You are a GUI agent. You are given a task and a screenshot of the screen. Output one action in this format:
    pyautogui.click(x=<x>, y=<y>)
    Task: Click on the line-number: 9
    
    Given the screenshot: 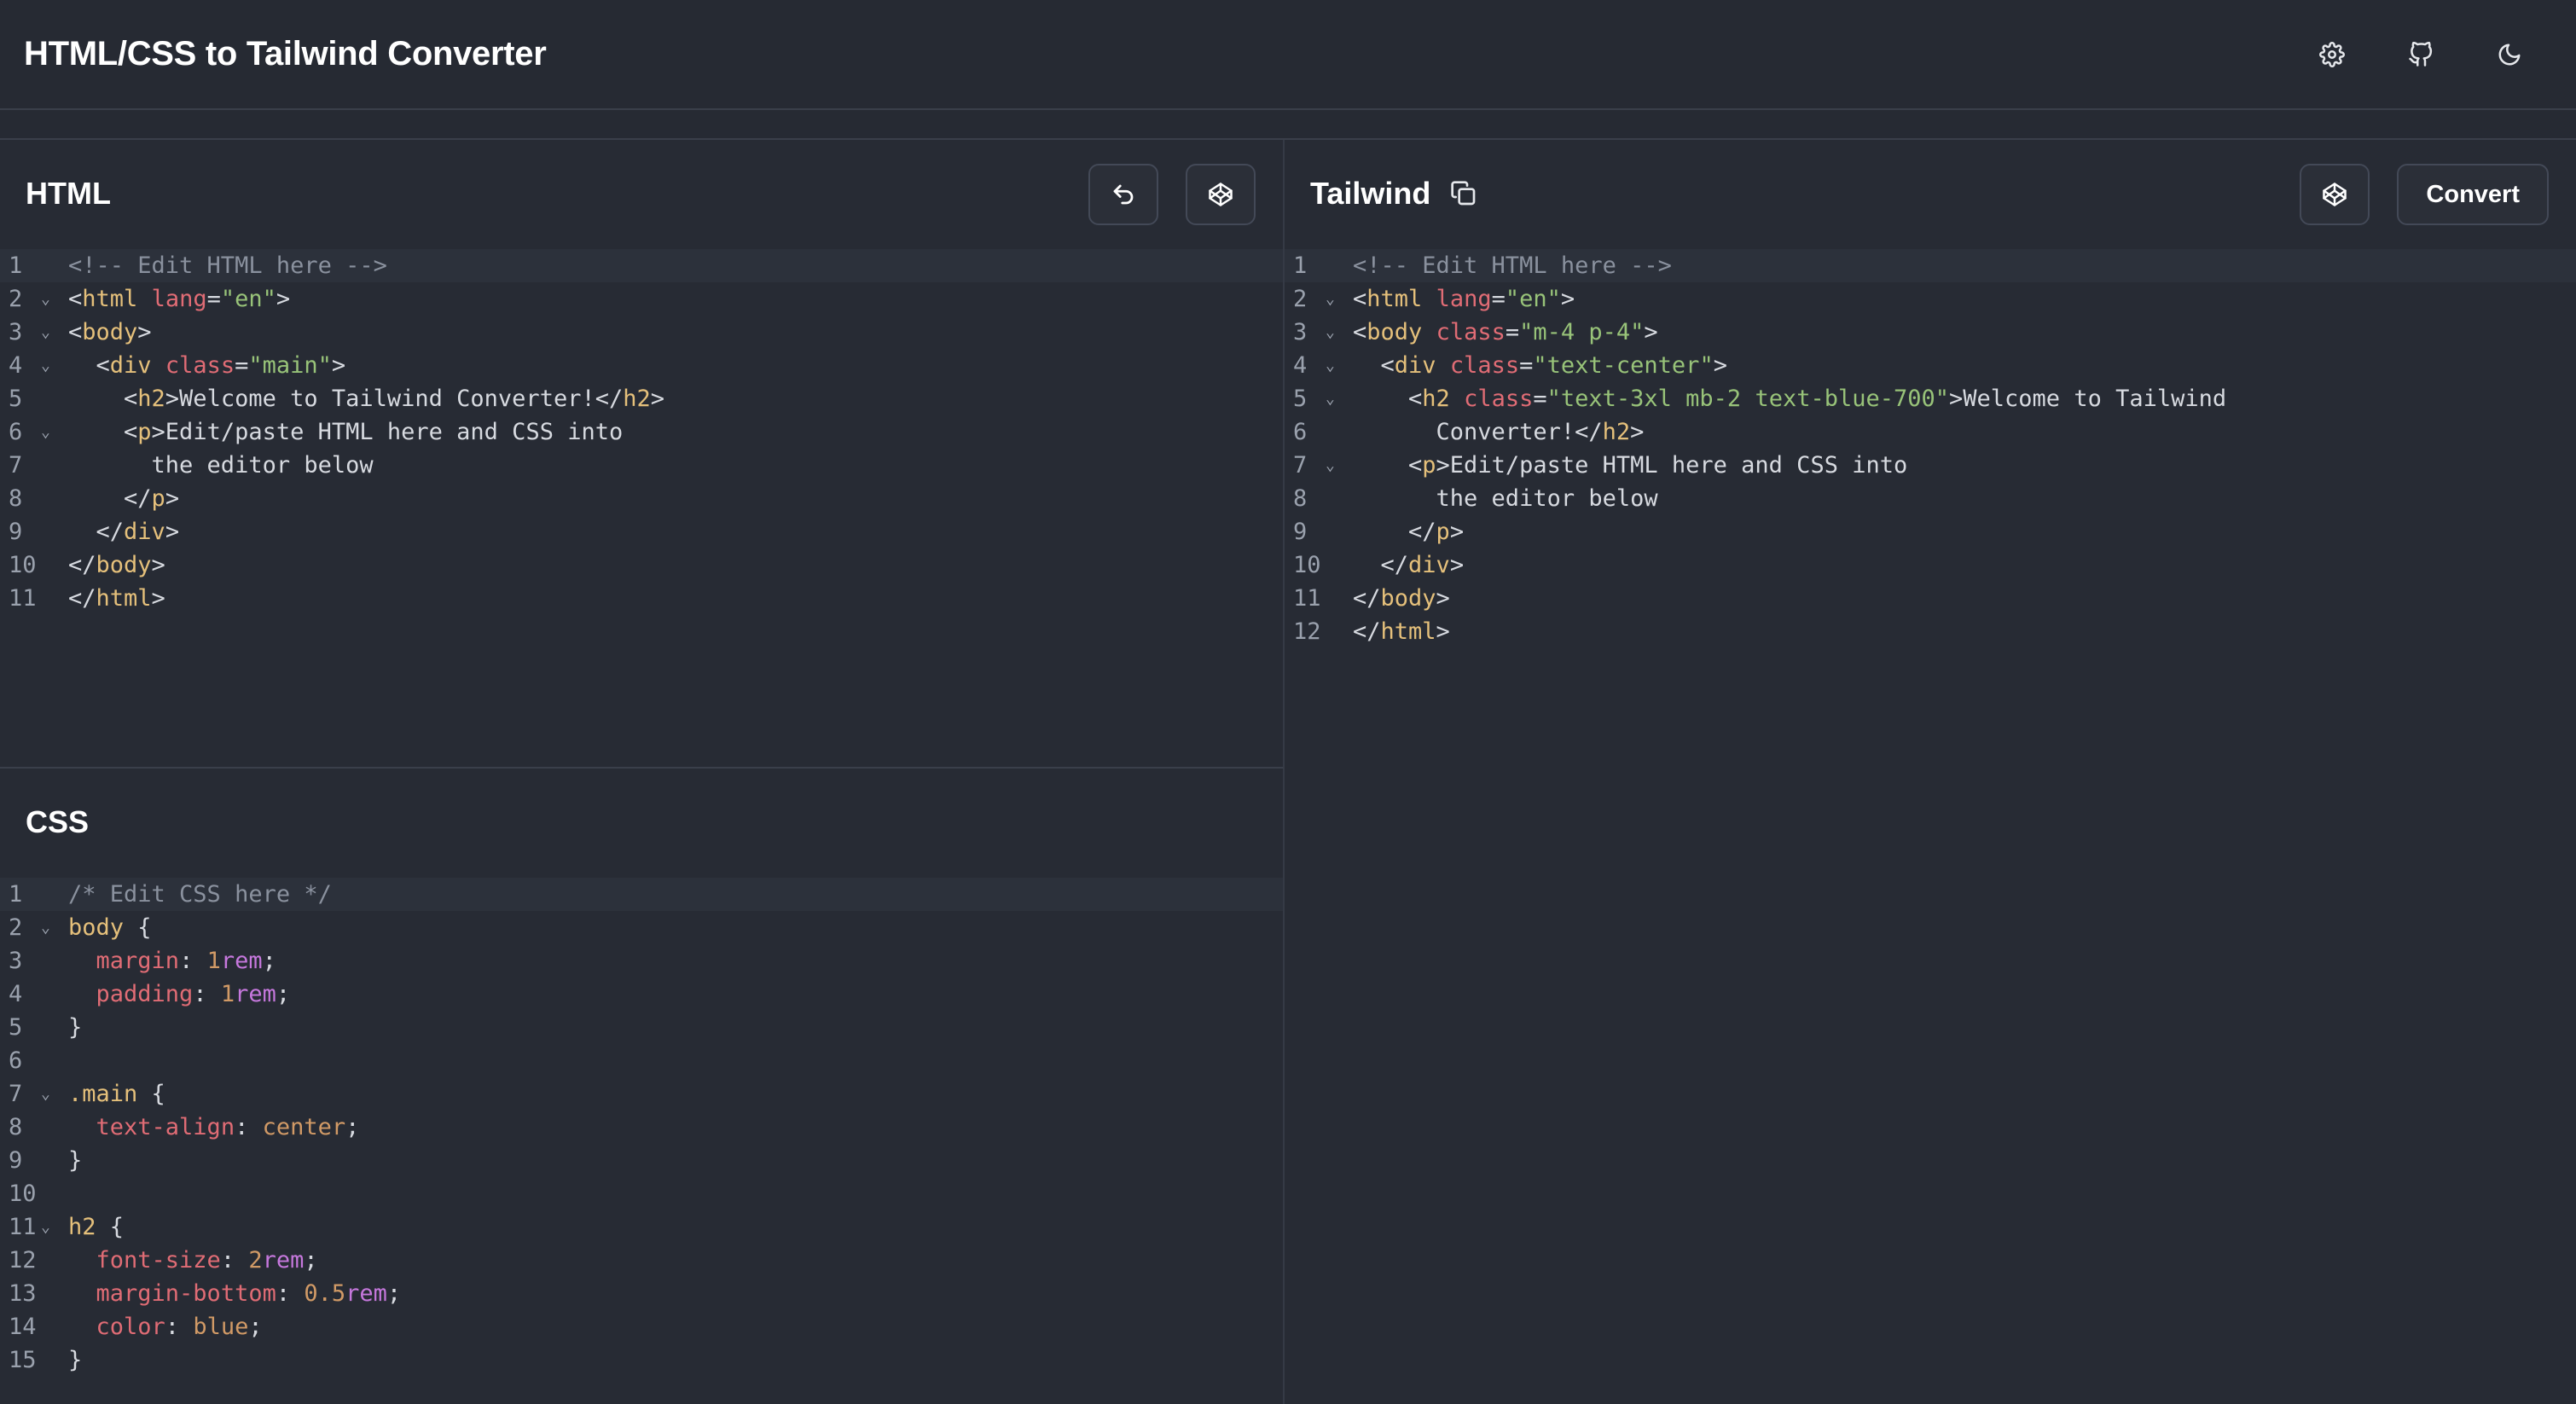 What is the action you would take?
    pyautogui.click(x=16, y=532)
    